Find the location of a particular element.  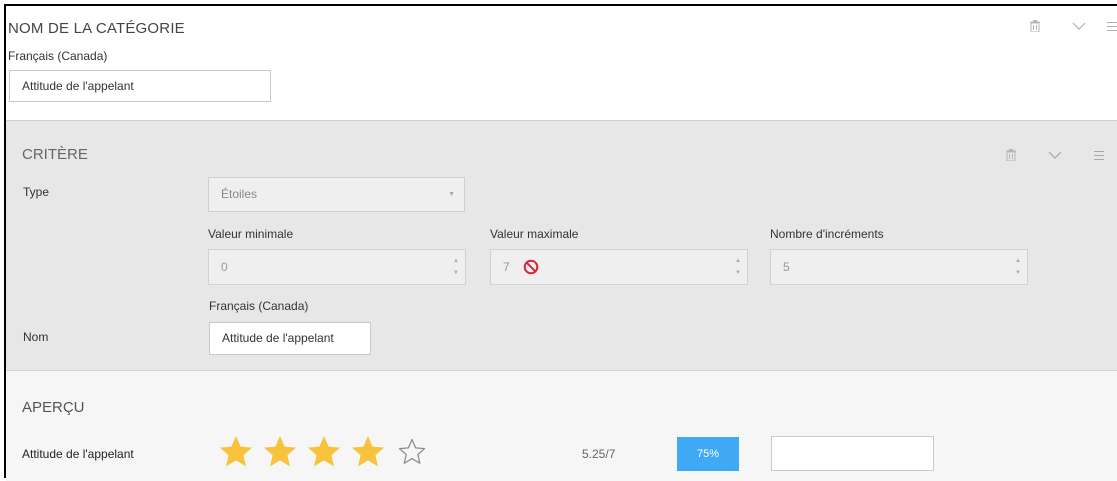

max-value-input: 7 ▲ ▼ is located at coordinates (619, 267).